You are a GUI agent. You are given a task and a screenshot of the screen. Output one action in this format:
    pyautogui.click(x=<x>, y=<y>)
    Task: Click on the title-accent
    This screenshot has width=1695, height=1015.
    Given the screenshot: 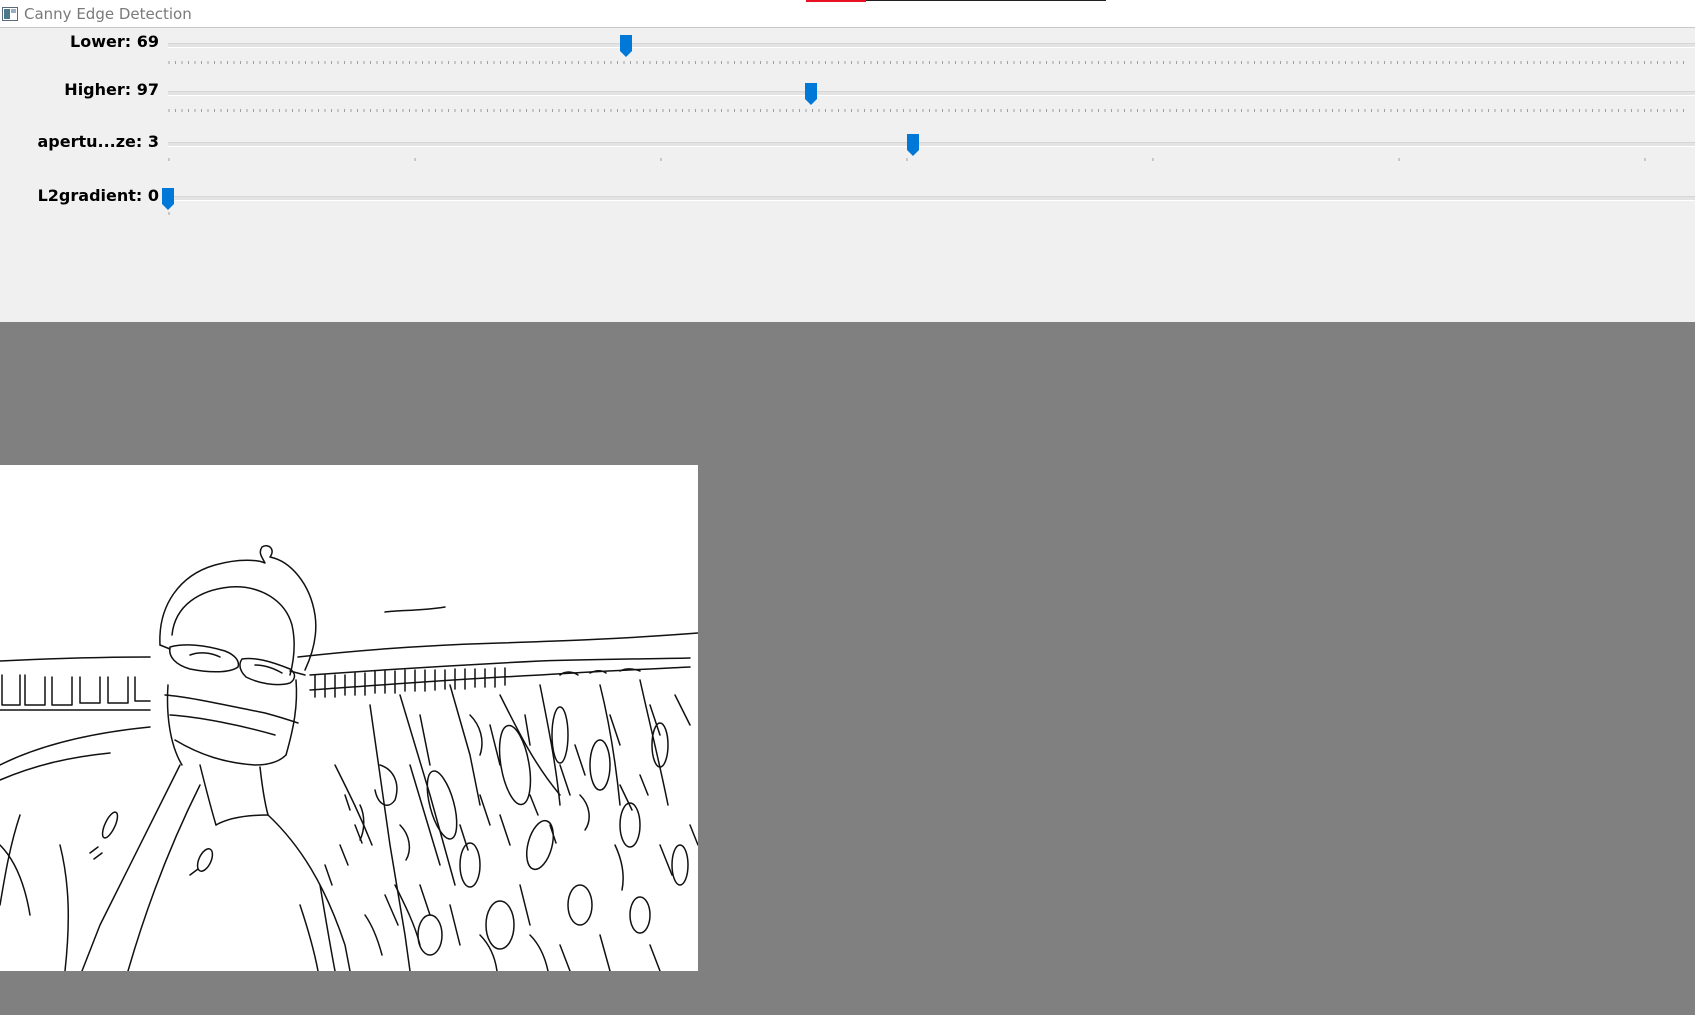 What is the action you would take?
    pyautogui.click(x=956, y=1)
    